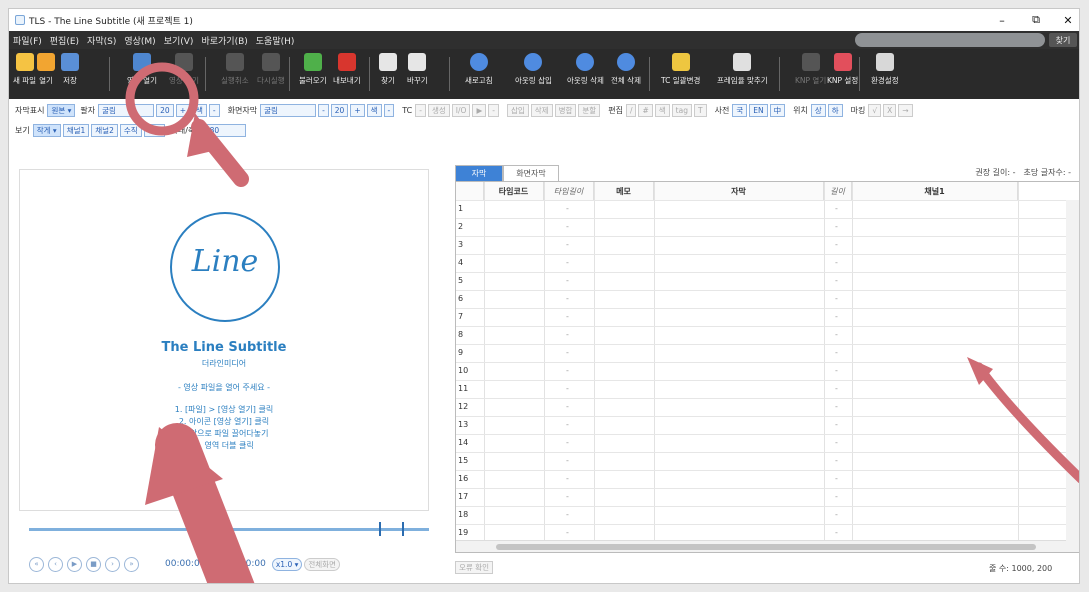 The height and width of the screenshot is (592, 1089). Describe the element at coordinates (229, 529) in the screenshot. I see `timeline-slider` at that location.